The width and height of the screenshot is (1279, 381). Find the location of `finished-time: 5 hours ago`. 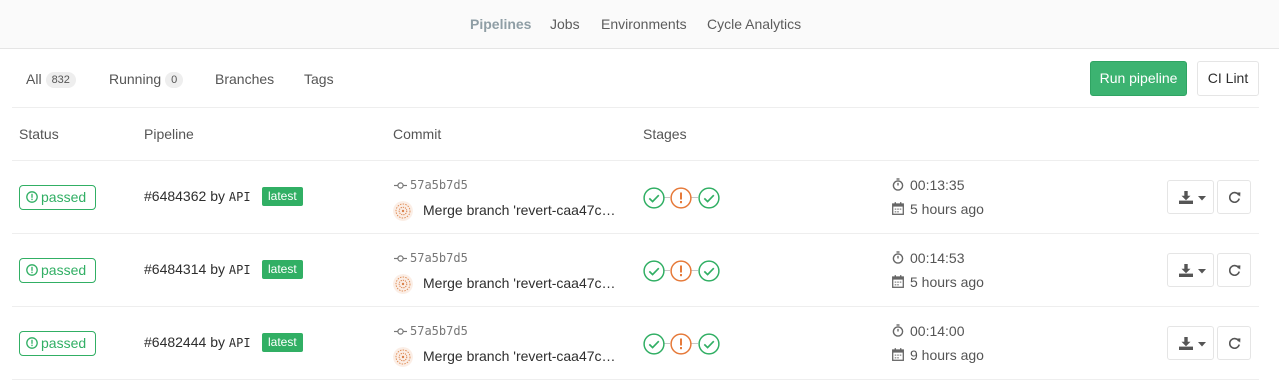

finished-time: 5 hours ago is located at coordinates (938, 282).